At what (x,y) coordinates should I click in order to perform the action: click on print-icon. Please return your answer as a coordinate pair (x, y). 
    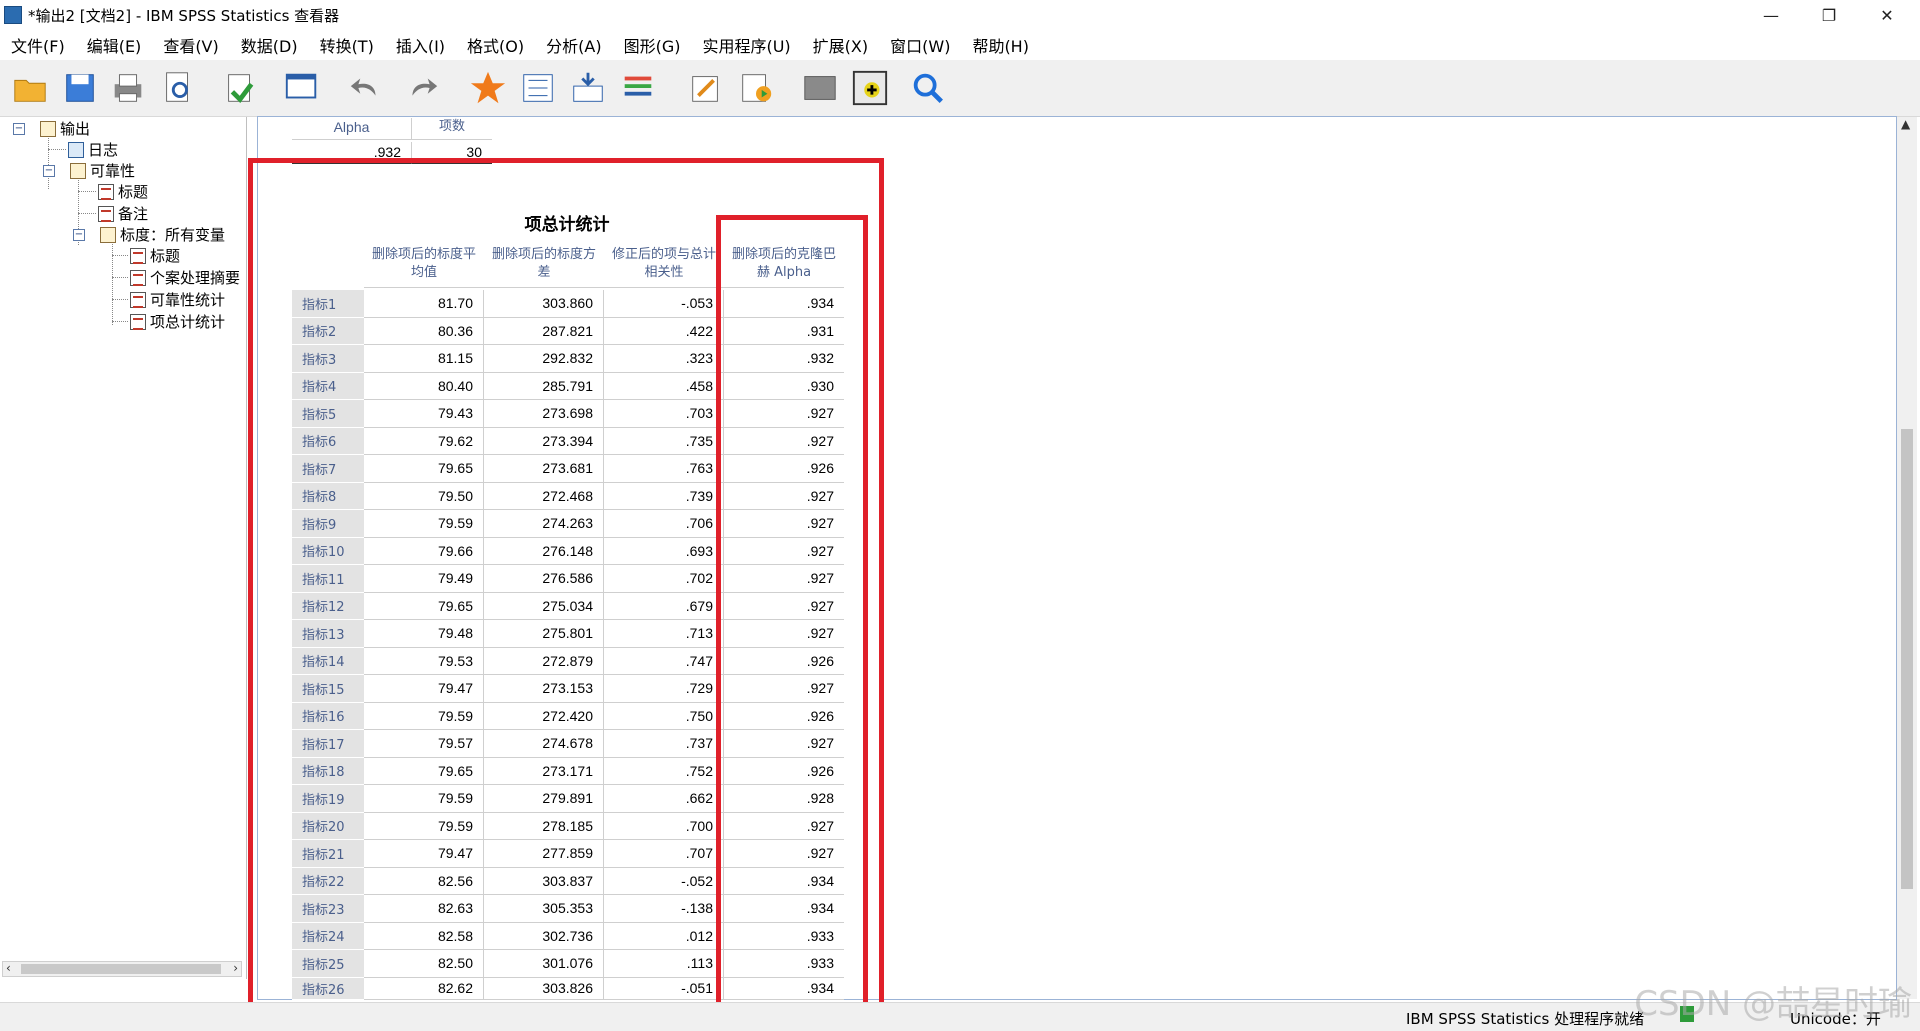
    Looking at the image, I should click on (128, 88).